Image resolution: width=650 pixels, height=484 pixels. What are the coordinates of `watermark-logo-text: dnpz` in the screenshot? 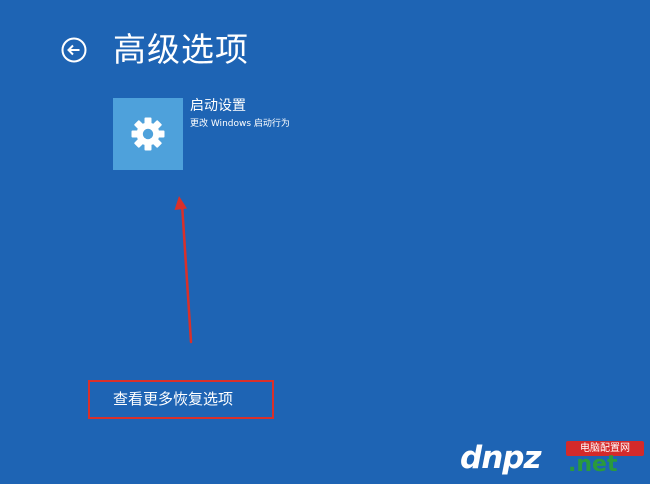 It's located at (500, 458).